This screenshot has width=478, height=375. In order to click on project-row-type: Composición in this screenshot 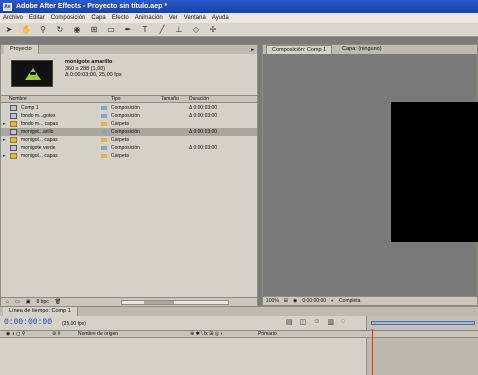, I will do `click(125, 148)`.